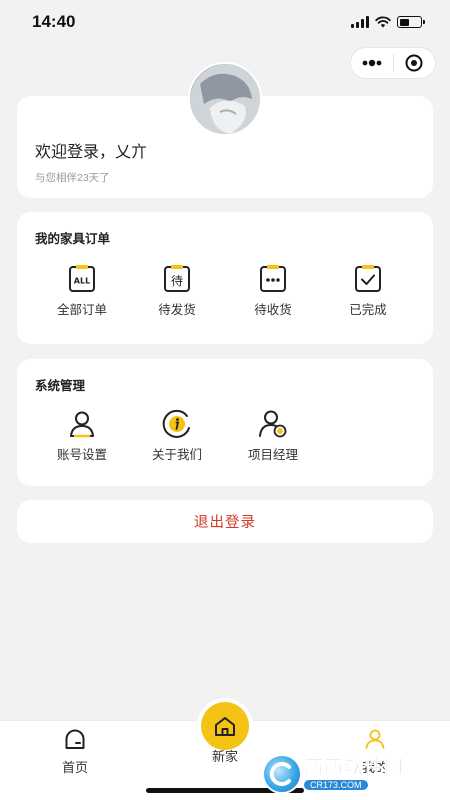 The width and height of the screenshot is (450, 800). I want to click on system-item-manager: 项目经理, so click(273, 435).